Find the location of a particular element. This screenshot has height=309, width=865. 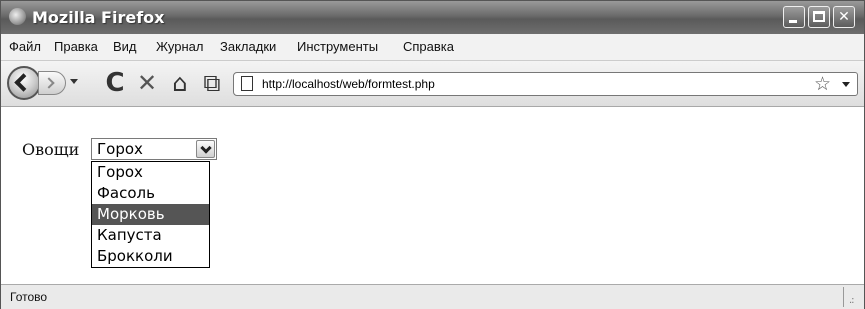

option-cabbage: Капуста is located at coordinates (150, 235).